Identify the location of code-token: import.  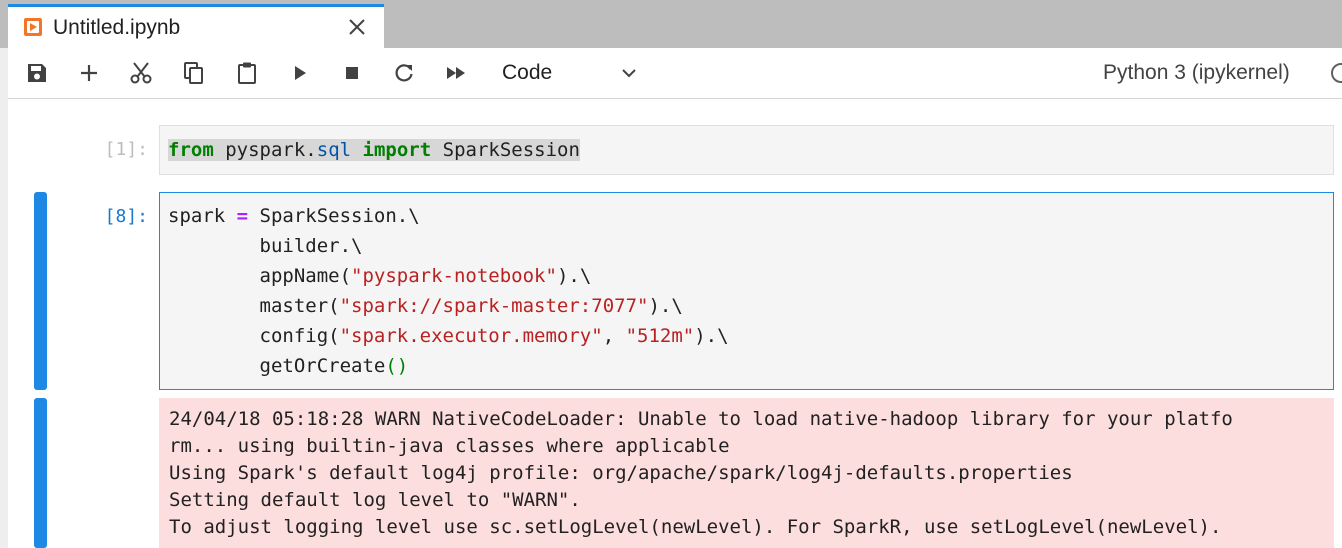
(397, 150).